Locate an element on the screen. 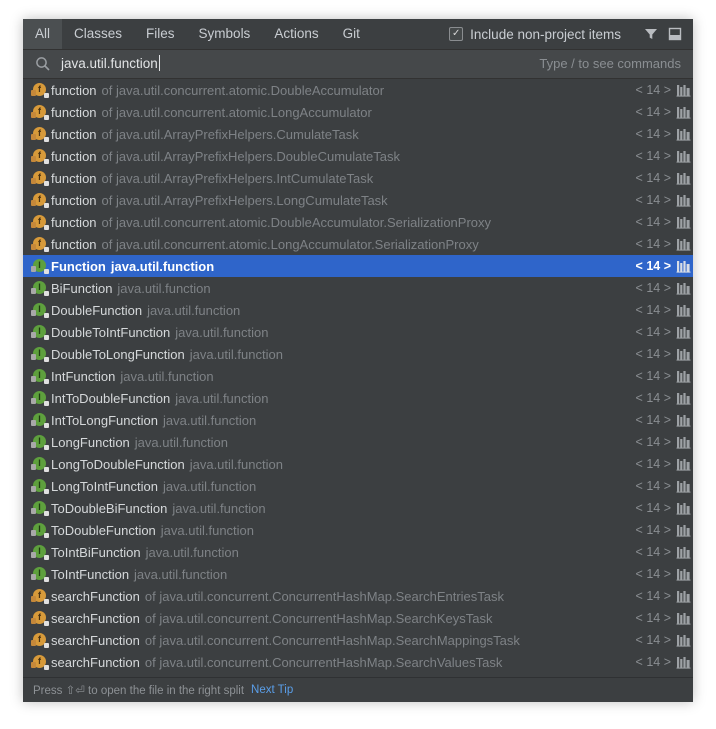 The height and width of the screenshot is (729, 716). result-name: ToDoubleBiFunction is located at coordinates (109, 508).